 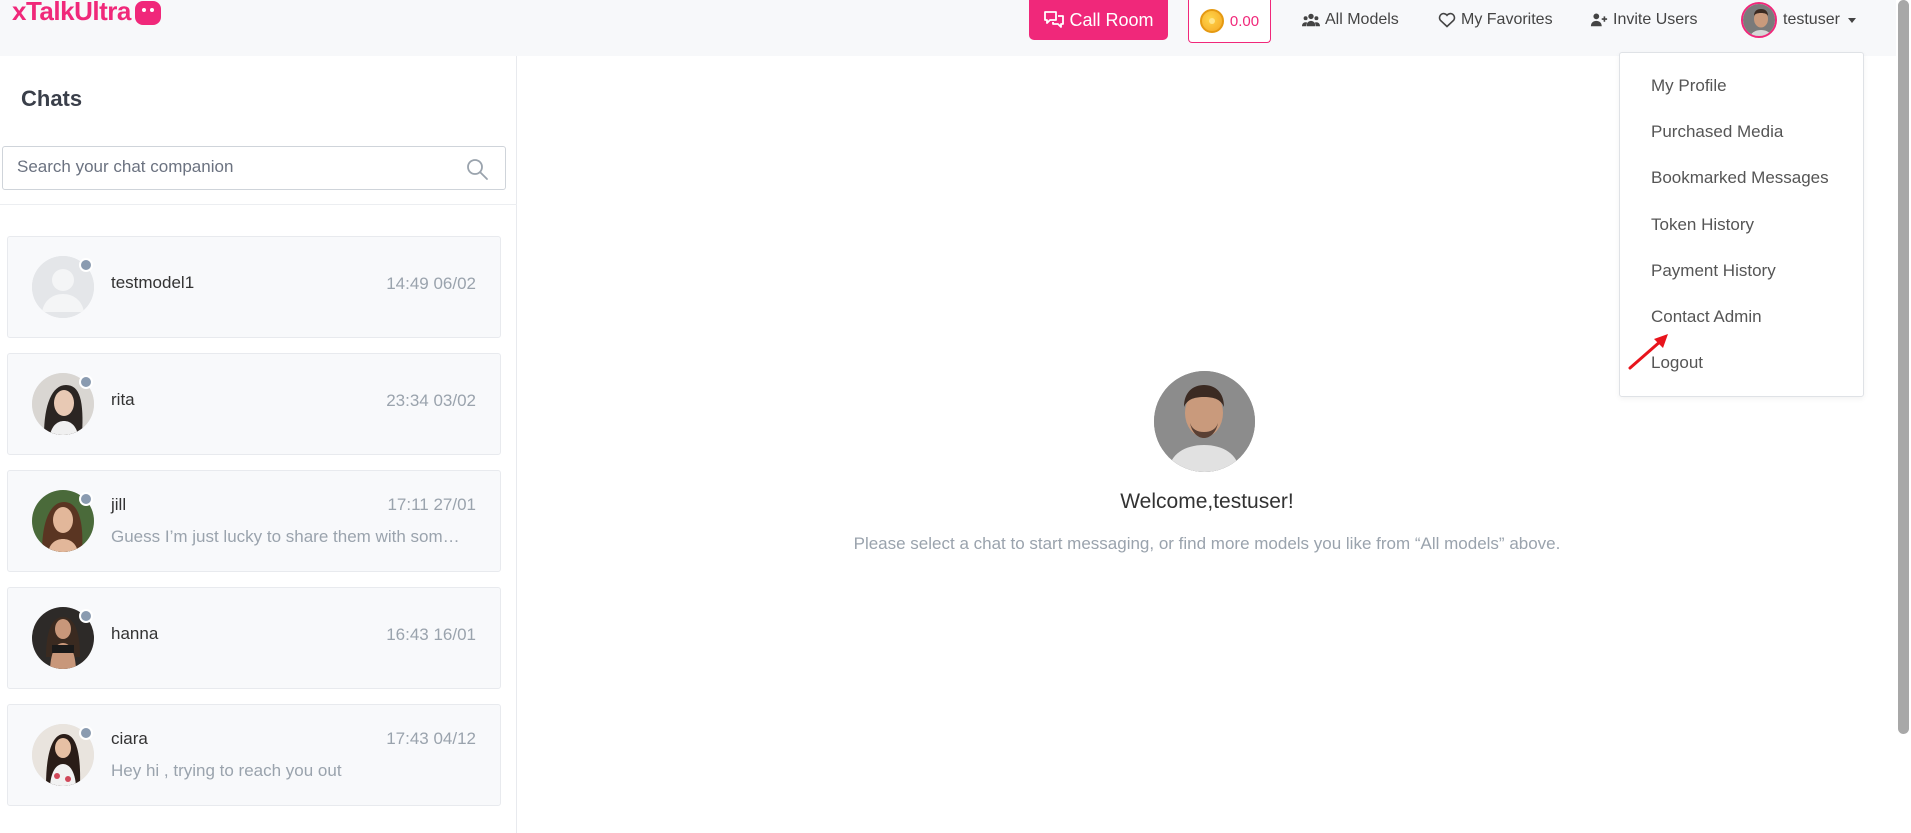 I want to click on chat-list-item-rita: rita 23:34 03/02, so click(x=254, y=404).